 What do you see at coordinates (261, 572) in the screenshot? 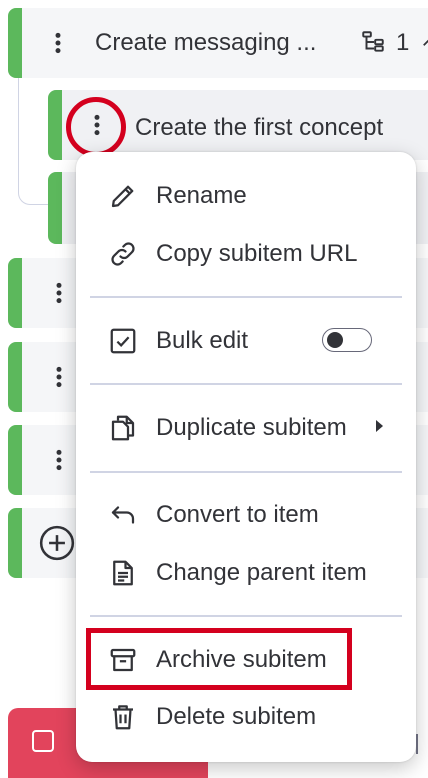
I see `menu-item-label: Change parent item` at bounding box center [261, 572].